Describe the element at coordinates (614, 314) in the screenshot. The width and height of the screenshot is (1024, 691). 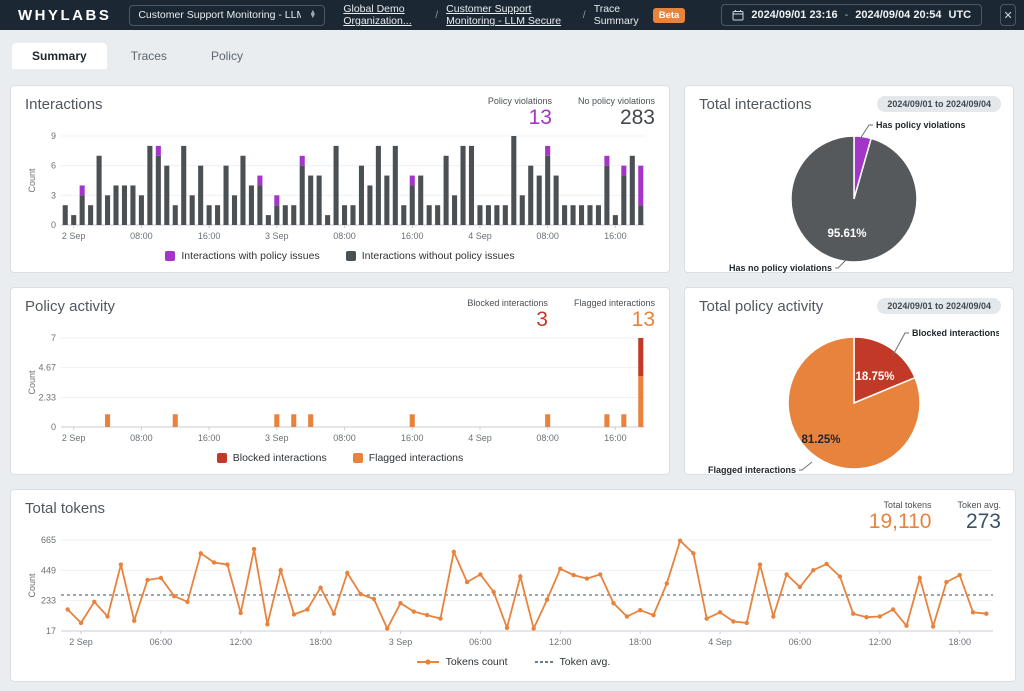
I see `stat-flagged: Flagged interactions 13` at that location.